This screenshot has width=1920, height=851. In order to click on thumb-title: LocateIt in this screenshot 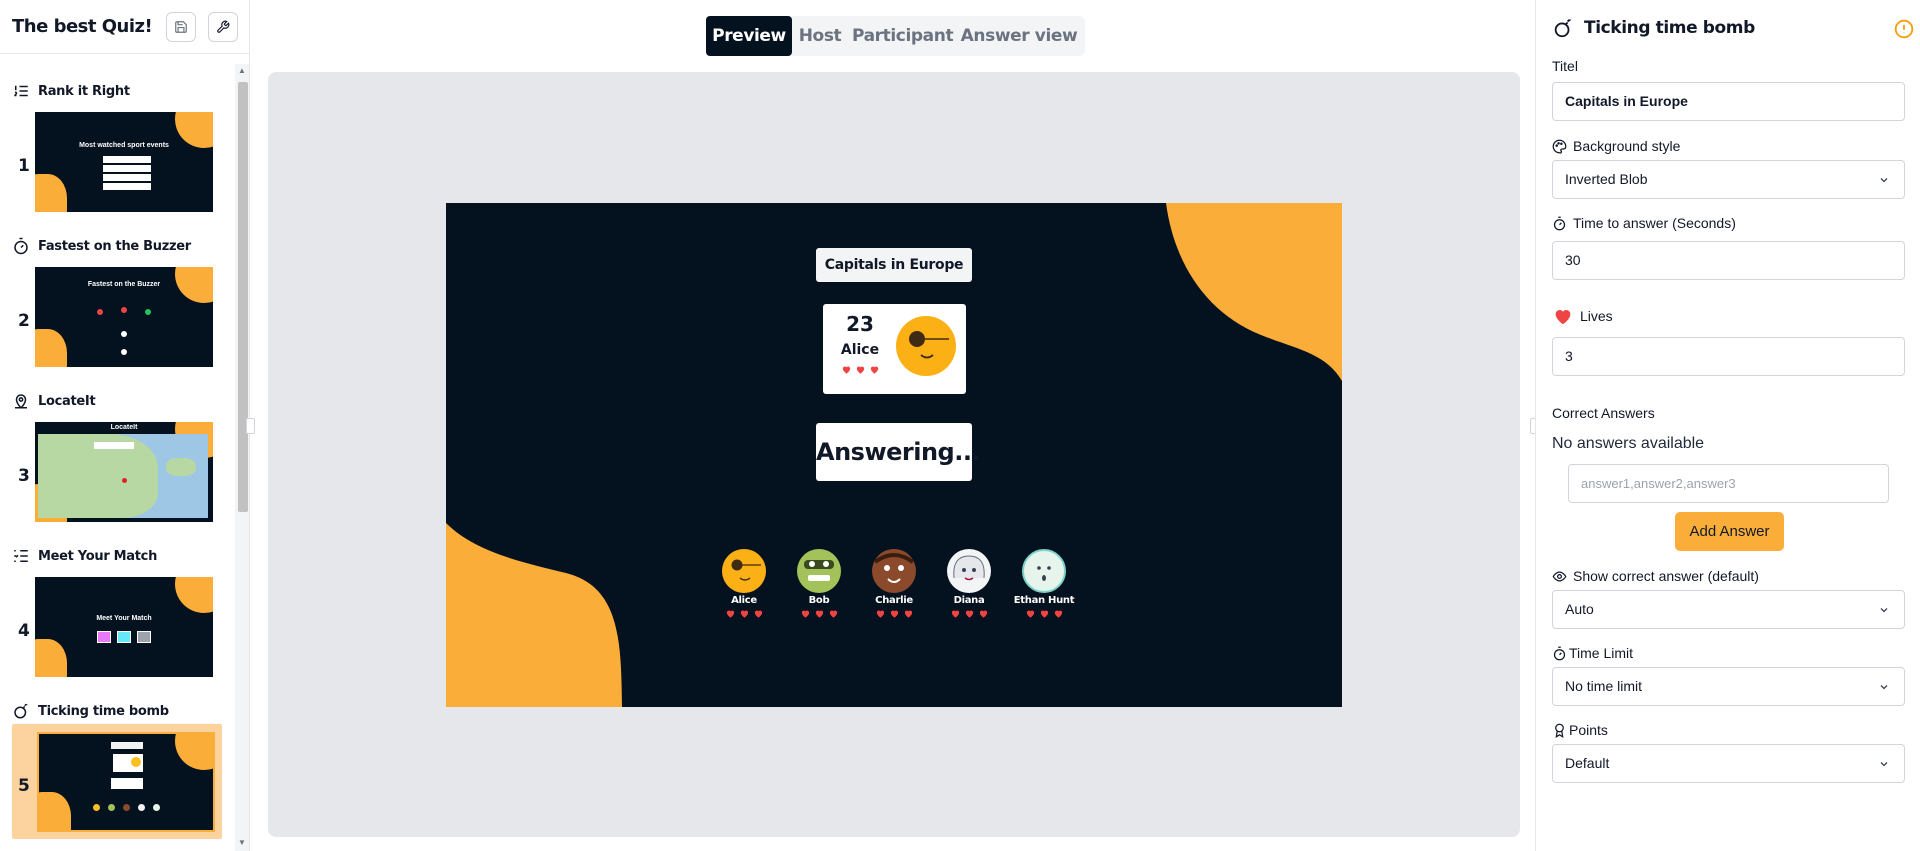, I will do `click(124, 427)`.